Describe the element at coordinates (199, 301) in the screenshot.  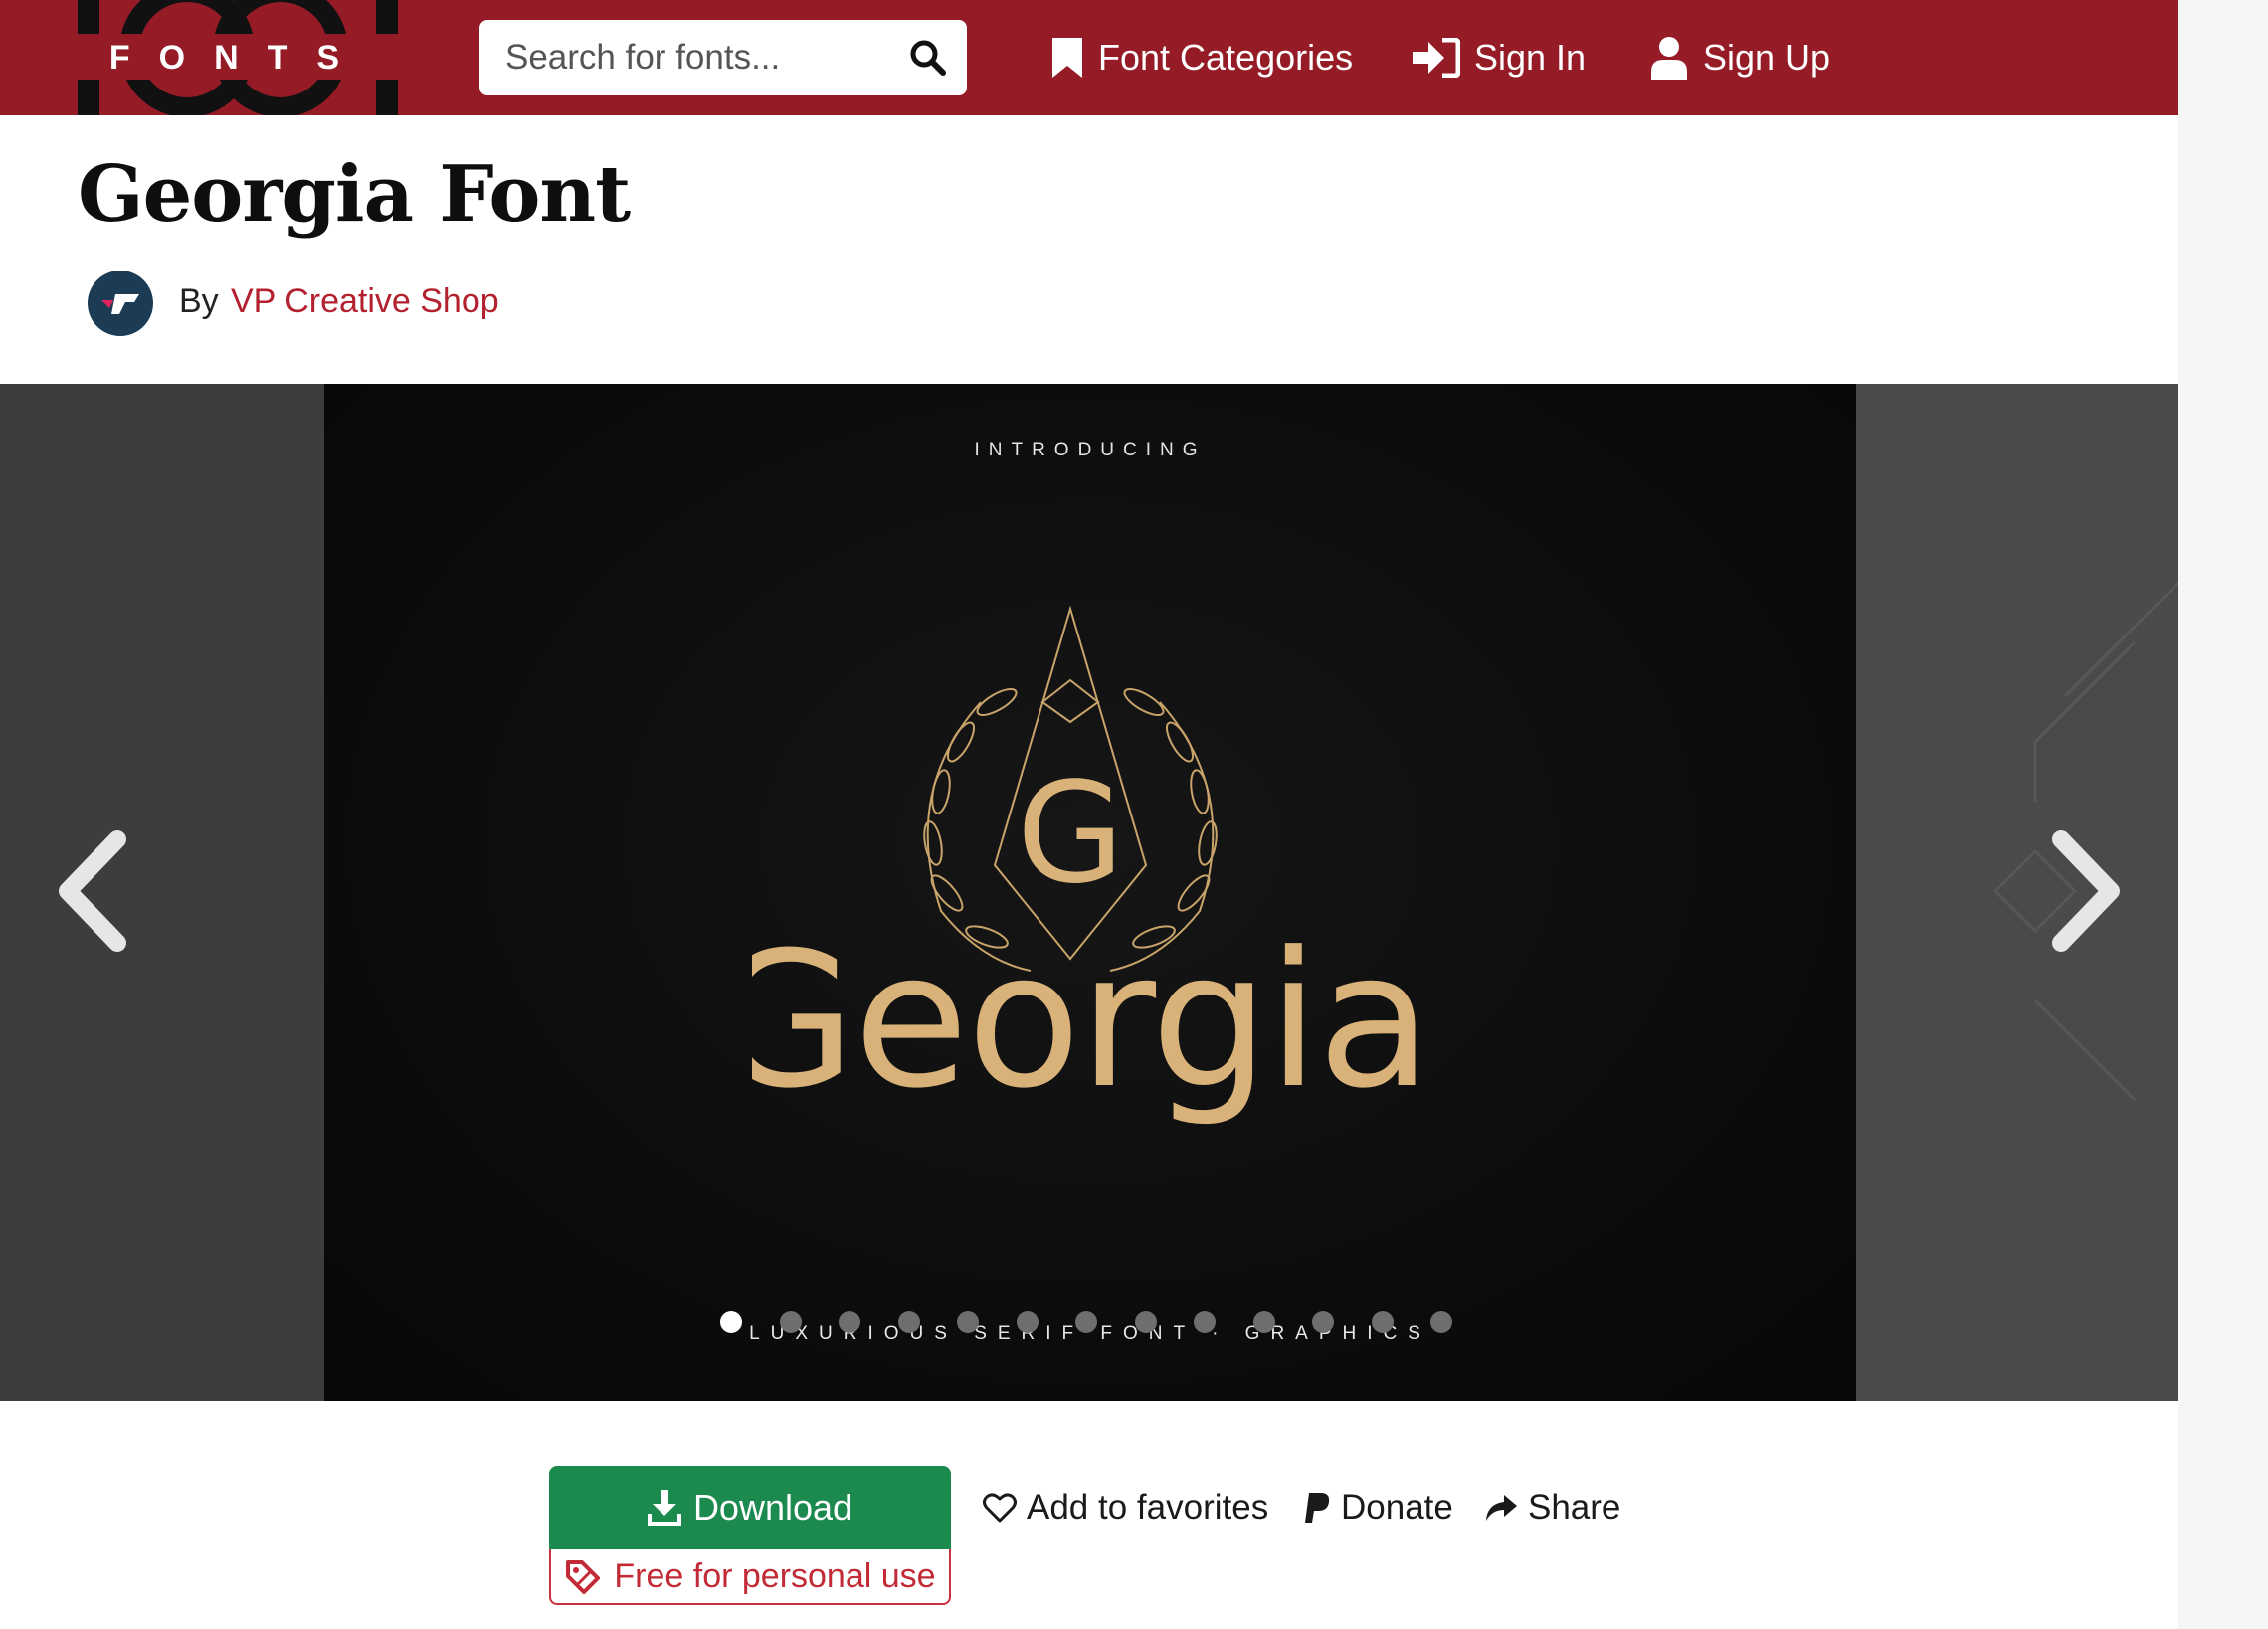
I see `author-prefix: By` at that location.